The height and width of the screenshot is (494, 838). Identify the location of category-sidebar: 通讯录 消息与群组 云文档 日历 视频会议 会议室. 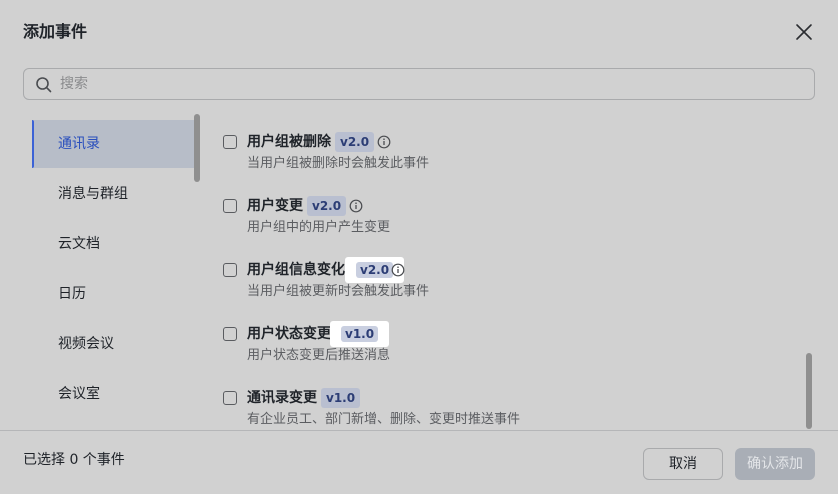
(113, 275).